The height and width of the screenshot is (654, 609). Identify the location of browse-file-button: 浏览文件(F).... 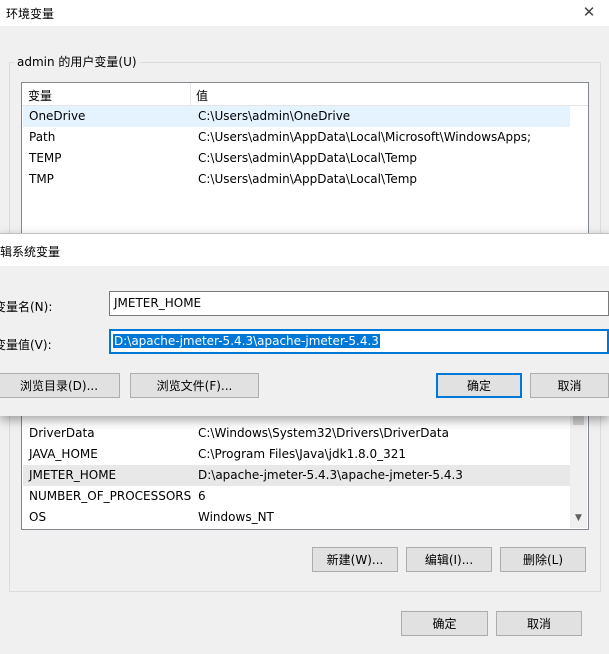
(194, 385).